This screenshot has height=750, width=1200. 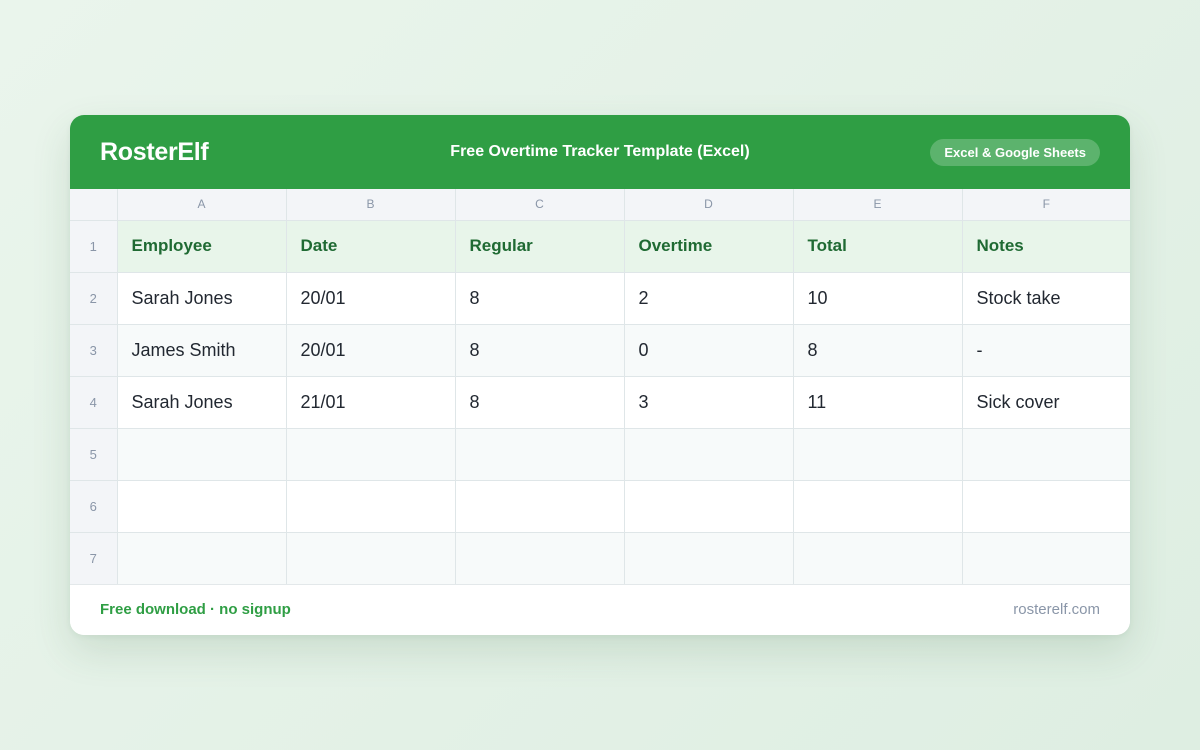 What do you see at coordinates (370, 402) in the screenshot?
I see `cell-date: 21/01` at bounding box center [370, 402].